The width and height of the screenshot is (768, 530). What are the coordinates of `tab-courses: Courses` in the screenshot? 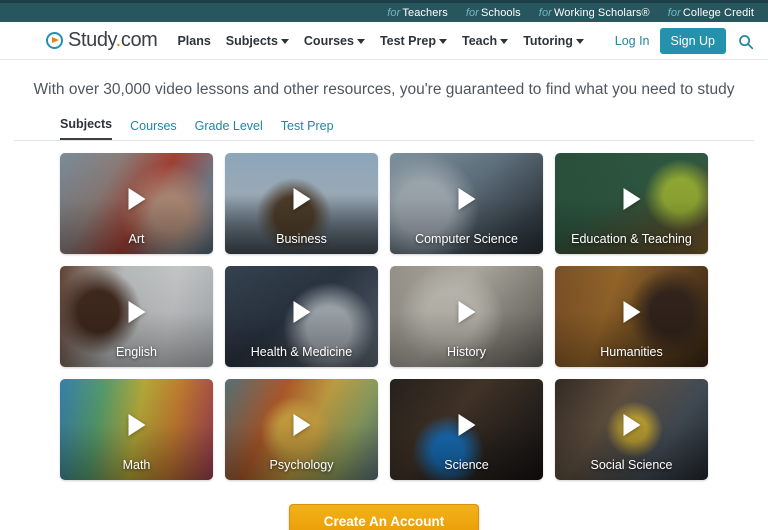 It's located at (153, 129).